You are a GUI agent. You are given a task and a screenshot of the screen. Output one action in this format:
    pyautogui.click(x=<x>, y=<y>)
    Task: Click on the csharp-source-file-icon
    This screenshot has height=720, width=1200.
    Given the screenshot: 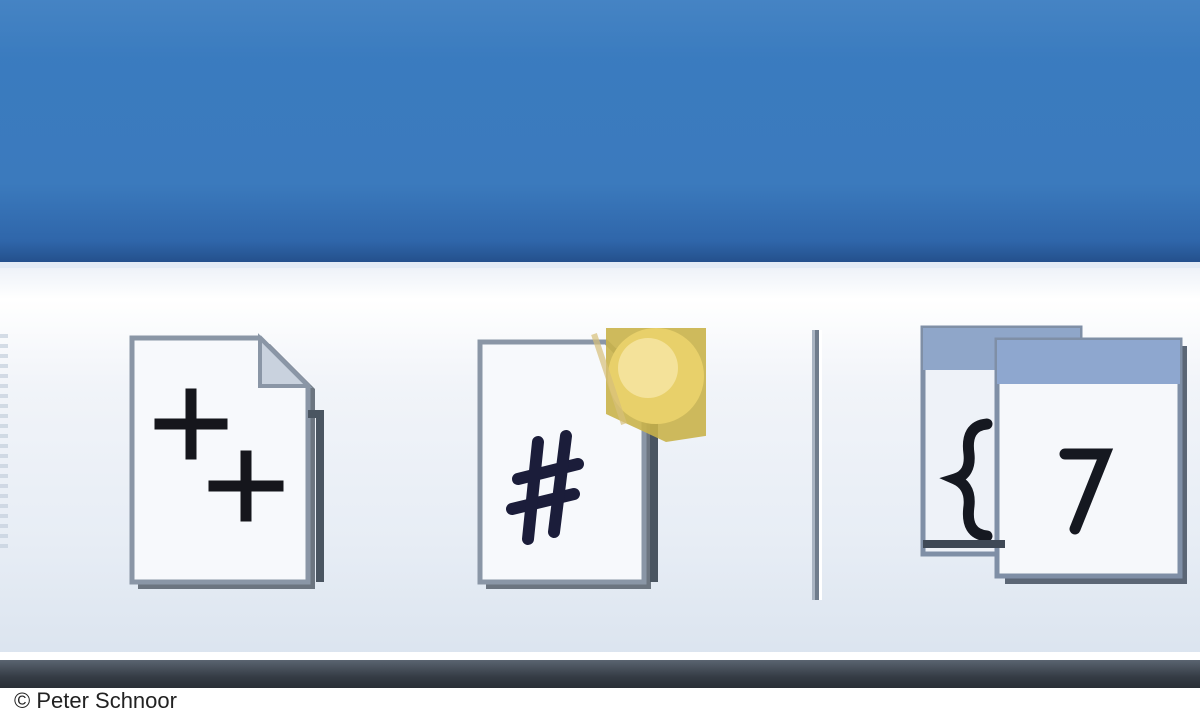 What is the action you would take?
    pyautogui.click(x=591, y=458)
    